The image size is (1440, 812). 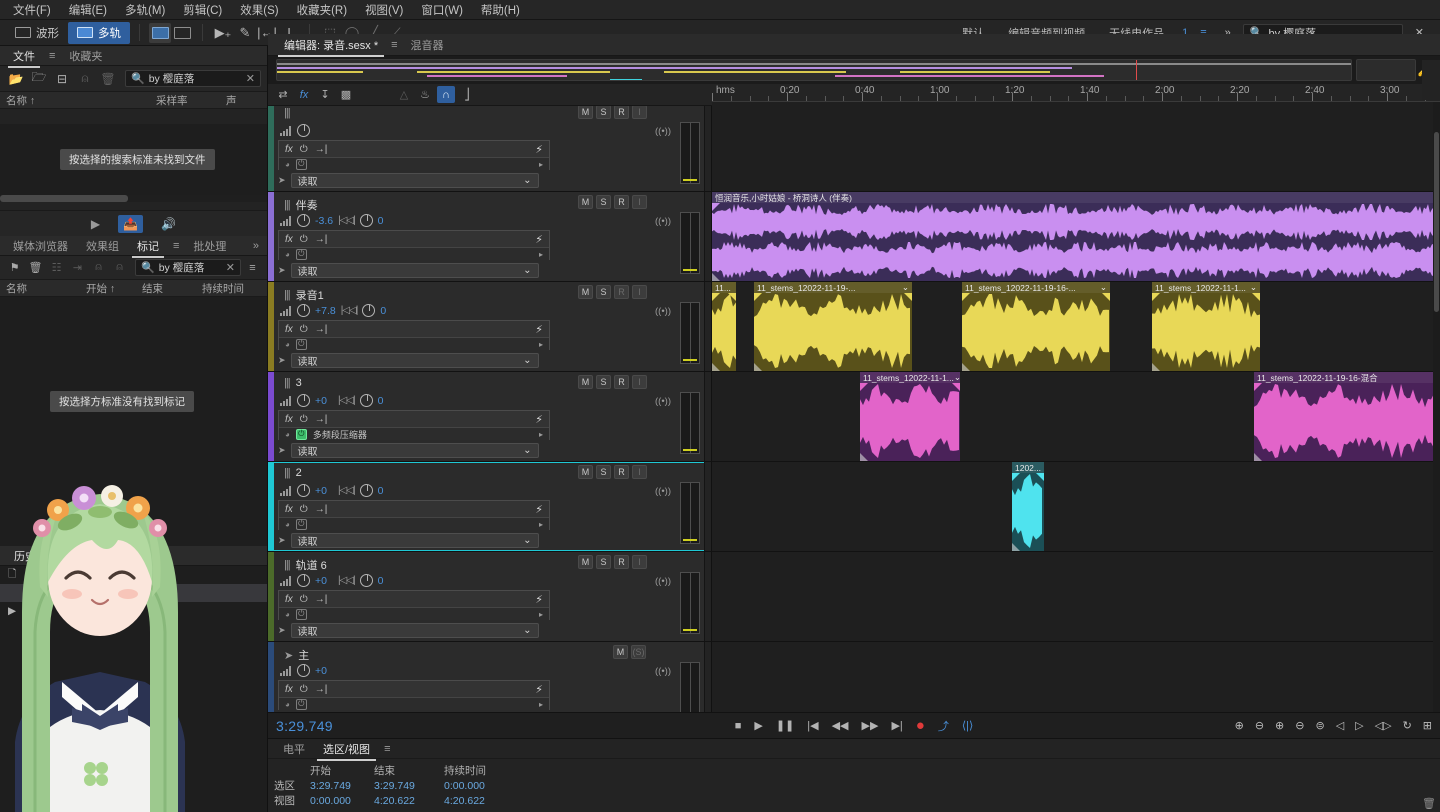 What do you see at coordinates (176, 246) in the screenshot?
I see `markers-panel-menu-icon: ≡` at bounding box center [176, 246].